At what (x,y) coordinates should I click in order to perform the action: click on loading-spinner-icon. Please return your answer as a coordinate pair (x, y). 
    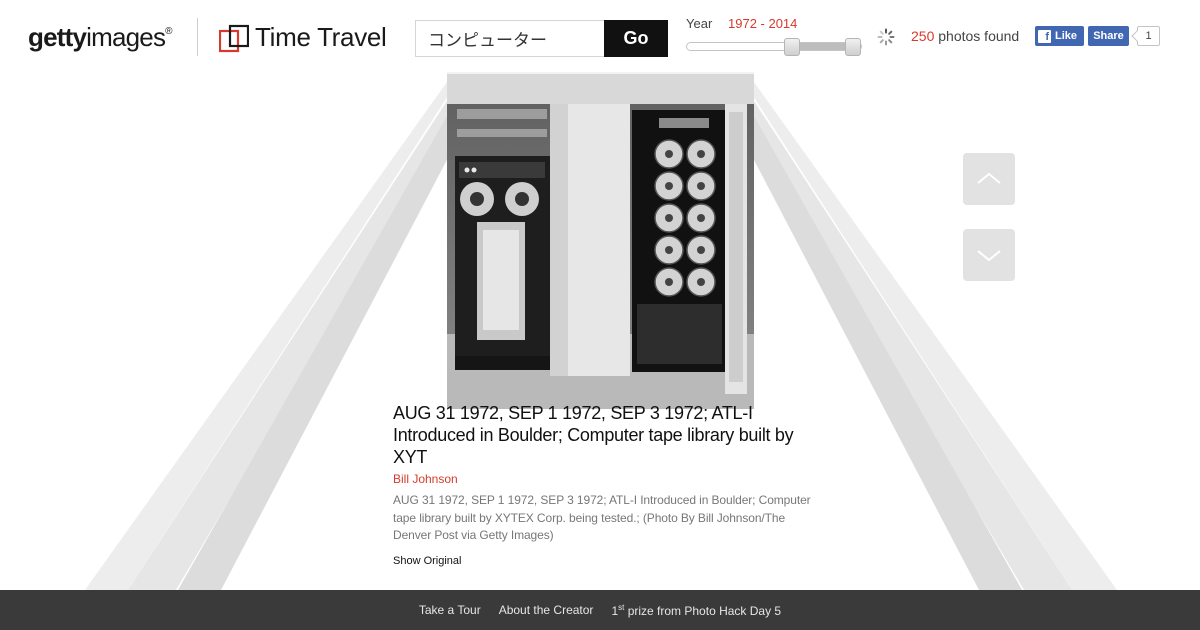
    Looking at the image, I should click on (886, 37).